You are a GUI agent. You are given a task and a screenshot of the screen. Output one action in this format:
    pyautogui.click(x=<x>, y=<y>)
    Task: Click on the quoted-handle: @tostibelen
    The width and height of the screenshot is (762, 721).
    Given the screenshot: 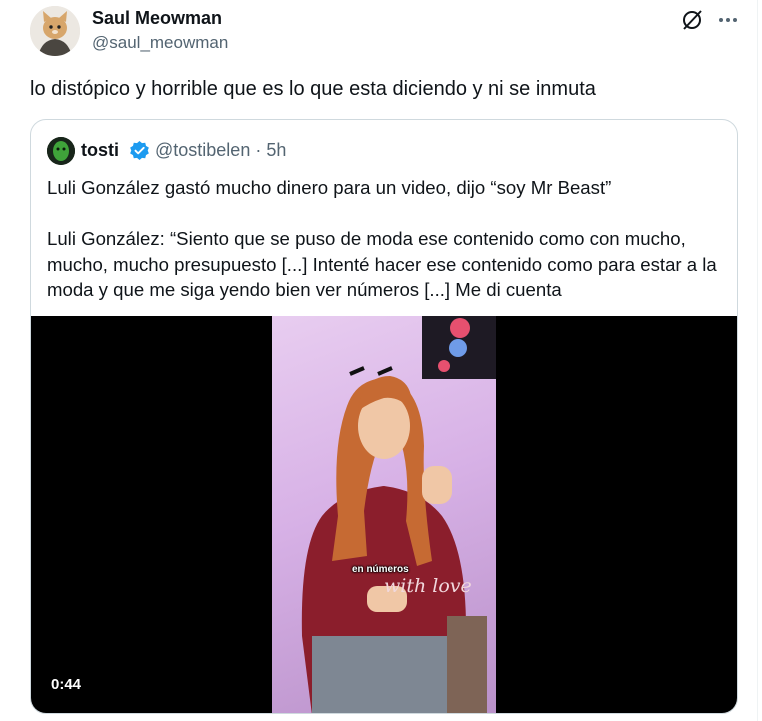 What is the action you would take?
    pyautogui.click(x=203, y=150)
    